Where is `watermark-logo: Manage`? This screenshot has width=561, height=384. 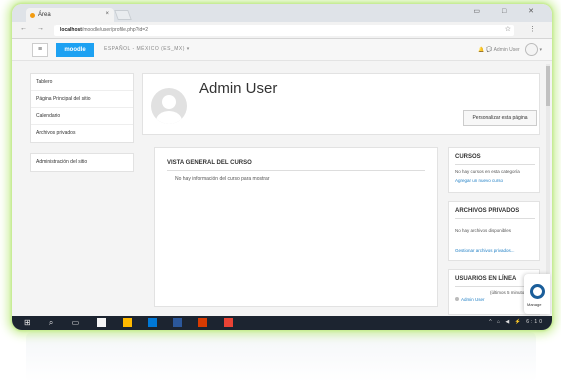 watermark-logo: Manage is located at coordinates (537, 294).